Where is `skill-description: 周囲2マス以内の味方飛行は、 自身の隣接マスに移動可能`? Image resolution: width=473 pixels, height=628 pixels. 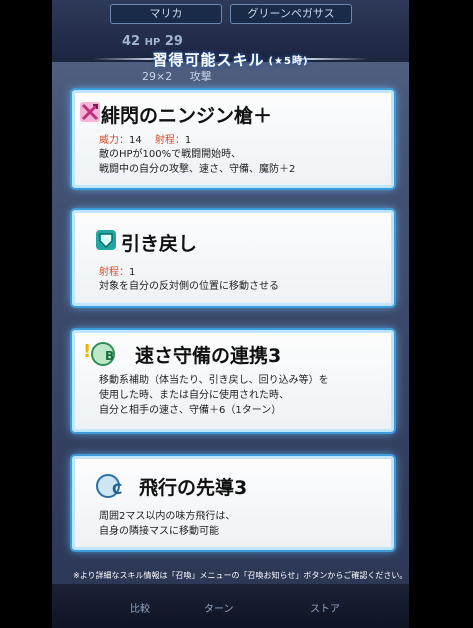 skill-description: 周囲2マス以内の味方飛行は、 自身の隣接マスに移動可能 is located at coordinates (240, 524).